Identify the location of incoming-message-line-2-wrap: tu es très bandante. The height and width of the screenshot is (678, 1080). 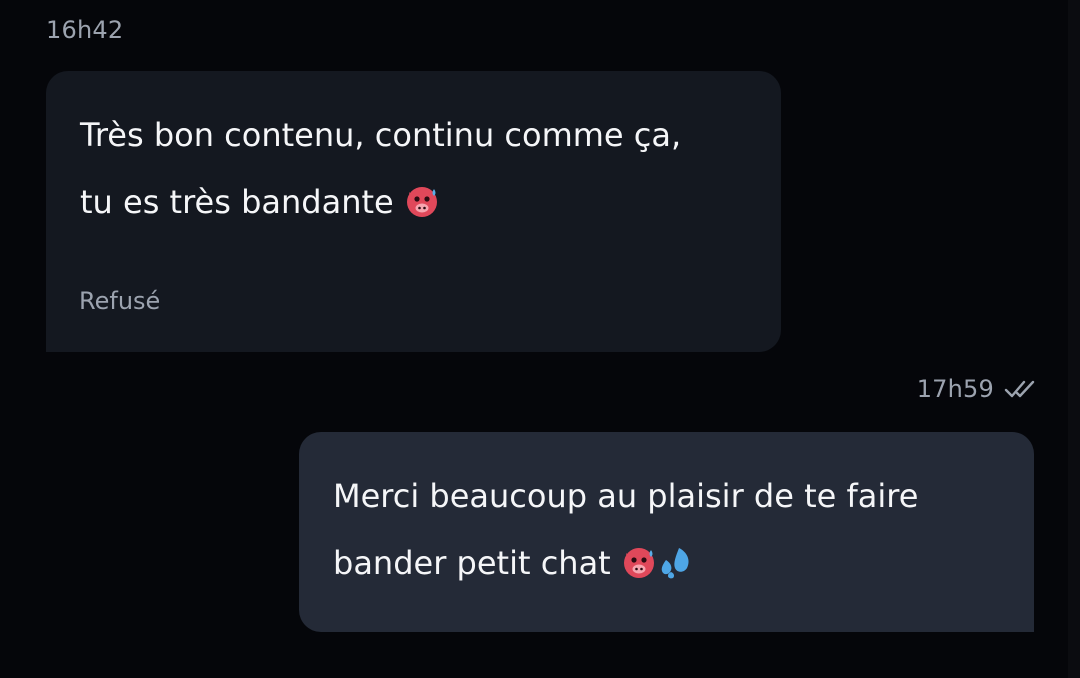
(413, 202).